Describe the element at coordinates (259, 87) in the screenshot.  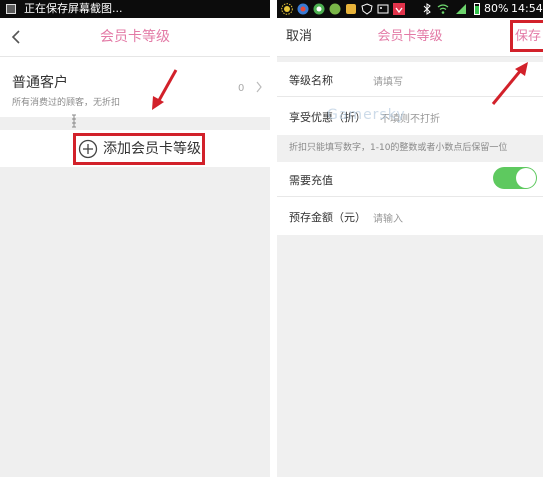
I see `chevron-right-icon` at that location.